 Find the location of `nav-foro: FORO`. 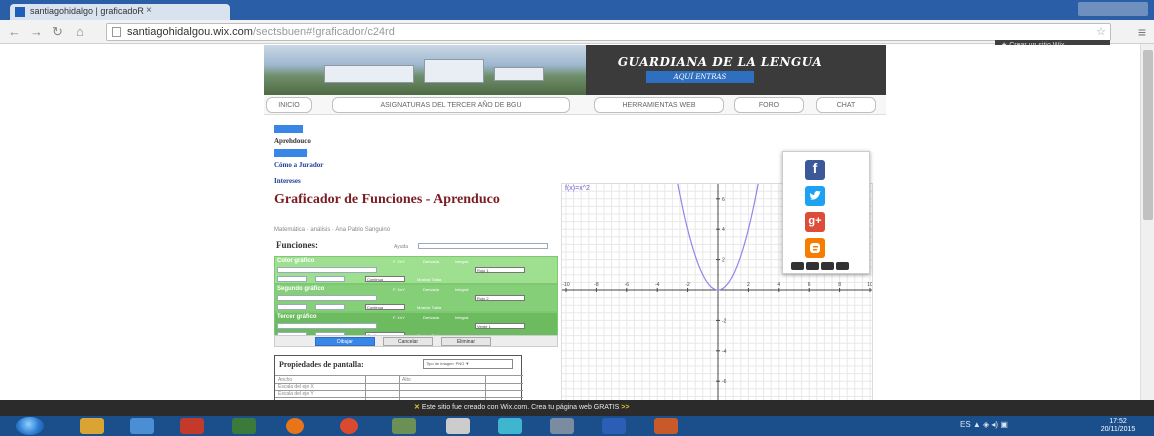

nav-foro: FORO is located at coordinates (769, 105).